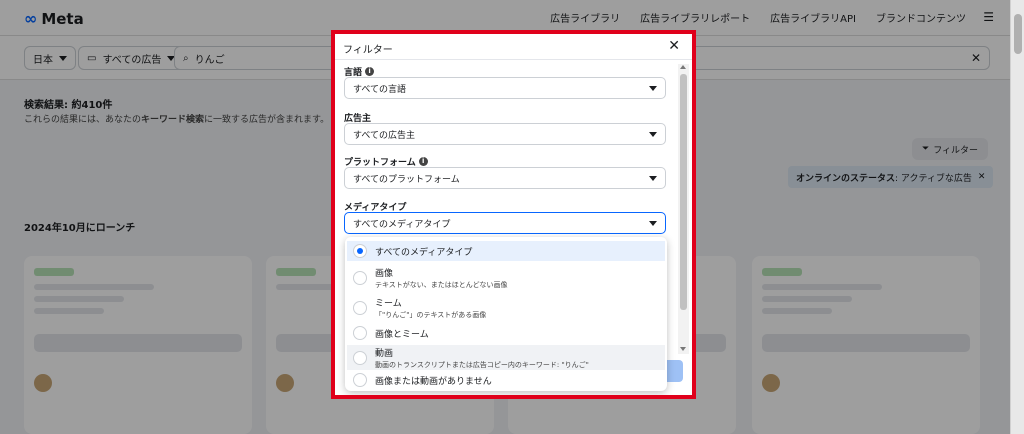 The height and width of the screenshot is (434, 1024). What do you see at coordinates (506, 277) in the screenshot?
I see `media-option-image: 画像 テキストがない、またはほとんどない画像` at bounding box center [506, 277].